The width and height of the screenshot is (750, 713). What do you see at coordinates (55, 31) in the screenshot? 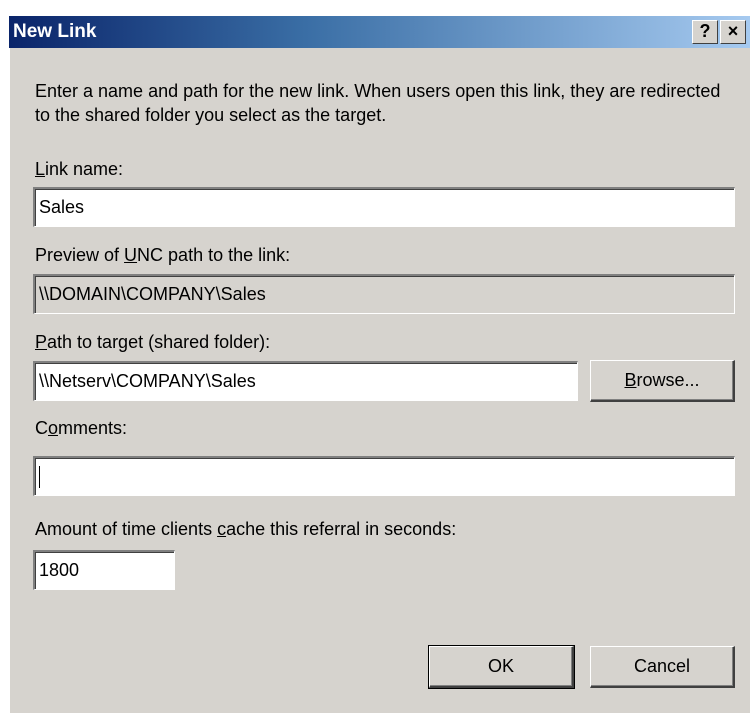
I see `window-title: New Link` at bounding box center [55, 31].